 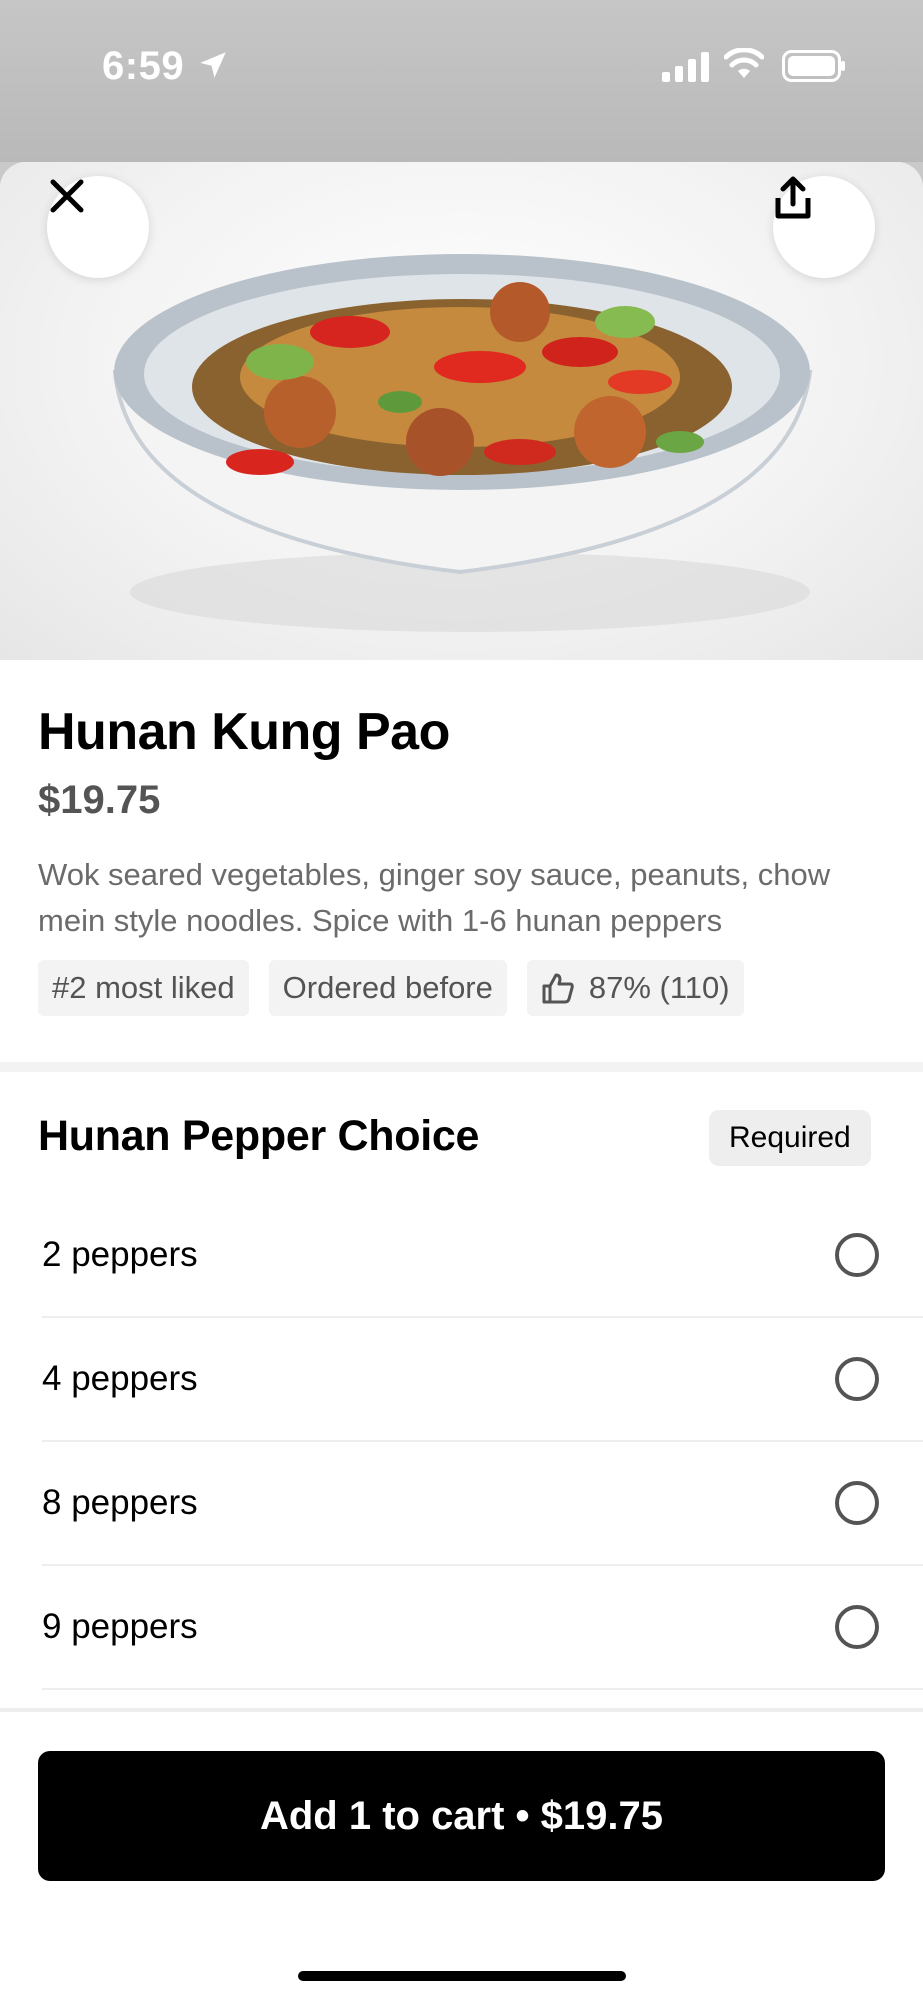 What do you see at coordinates (482, 1256) in the screenshot?
I see `option-2-peppers: 2 peppers` at bounding box center [482, 1256].